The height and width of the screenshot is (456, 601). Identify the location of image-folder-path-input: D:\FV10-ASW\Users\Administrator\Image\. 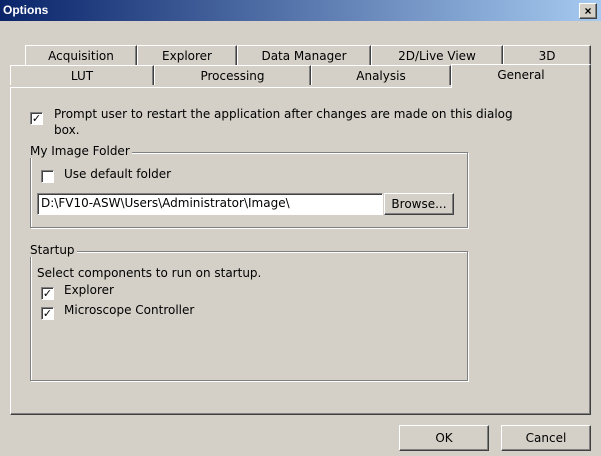
(210, 204).